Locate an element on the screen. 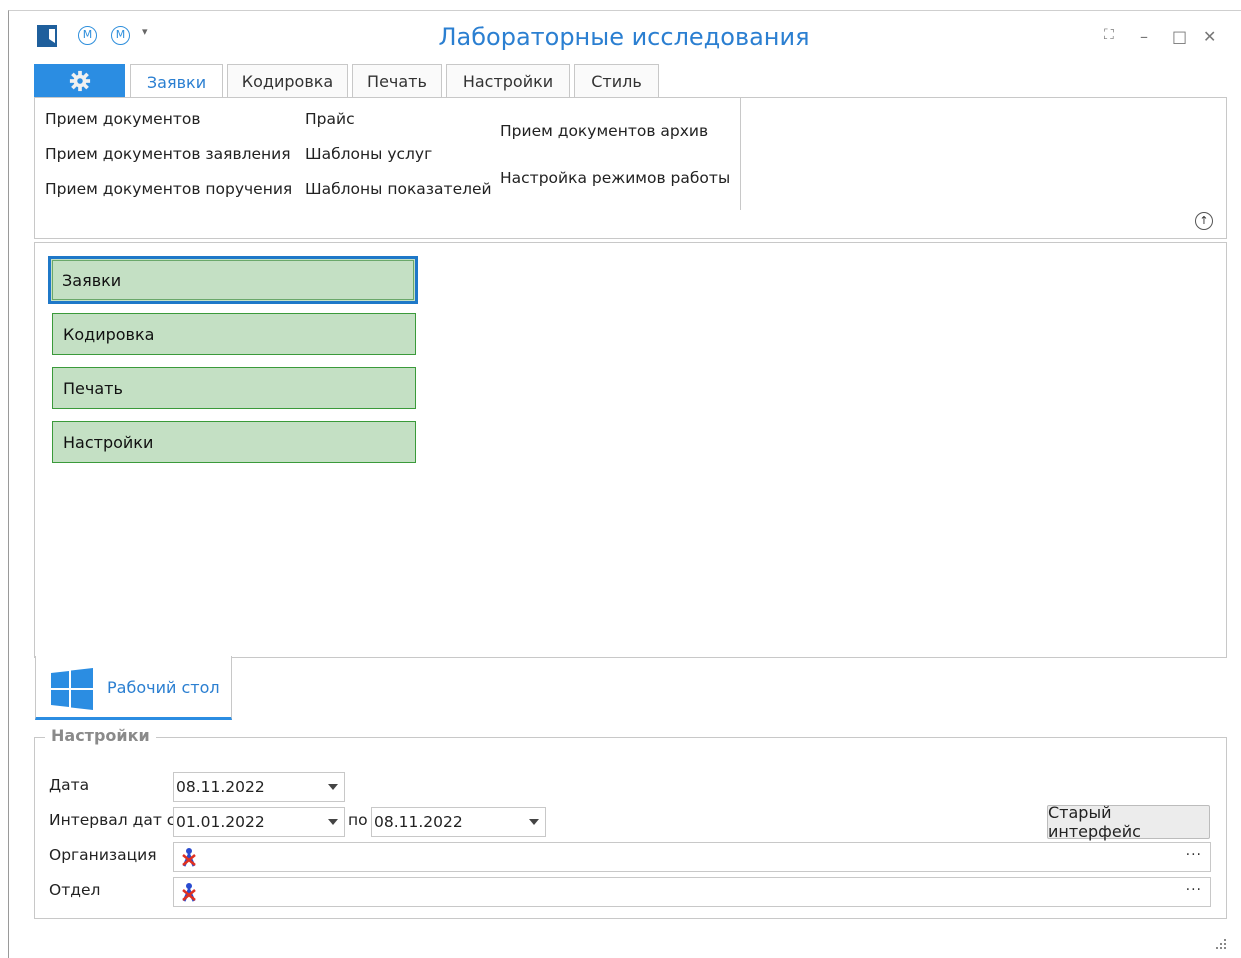 Image resolution: width=1241 pixels, height=958 pixels. interval-to-value: 08.11.2022 is located at coordinates (418, 822).